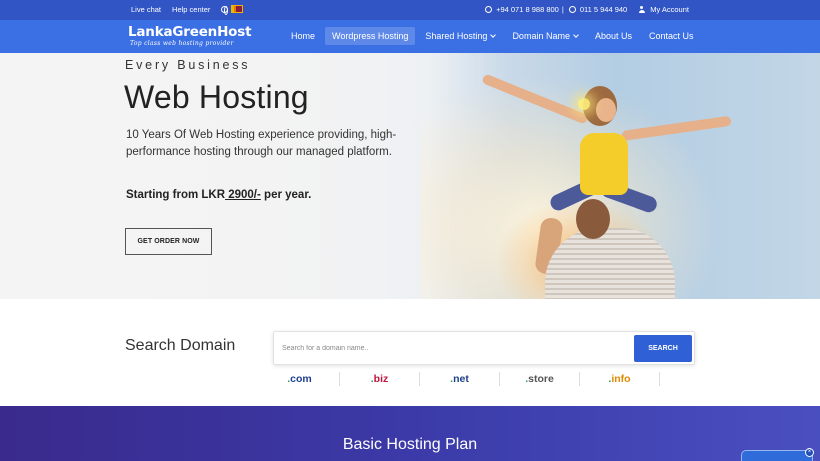  Describe the element at coordinates (191, 9) in the screenshot. I see `help-center-link: Help center` at that location.